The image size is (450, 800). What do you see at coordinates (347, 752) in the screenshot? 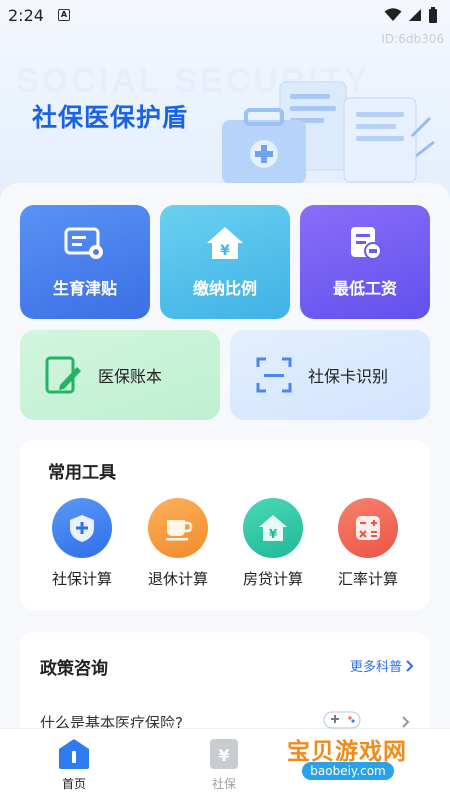
I see `site-watermark-text: 宝贝游戏网` at bounding box center [347, 752].